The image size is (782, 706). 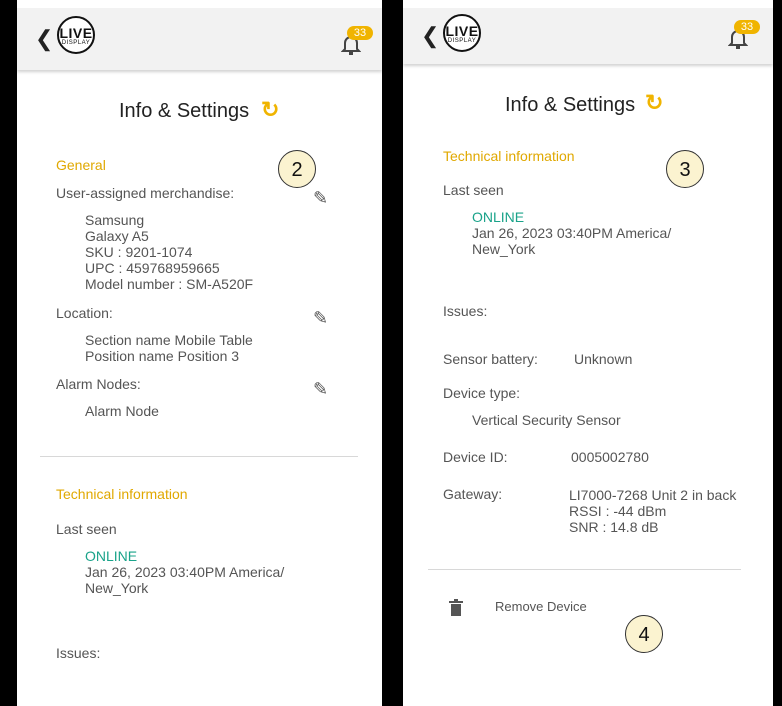 I want to click on location-line: Section name Mobile Table, so click(x=169, y=340).